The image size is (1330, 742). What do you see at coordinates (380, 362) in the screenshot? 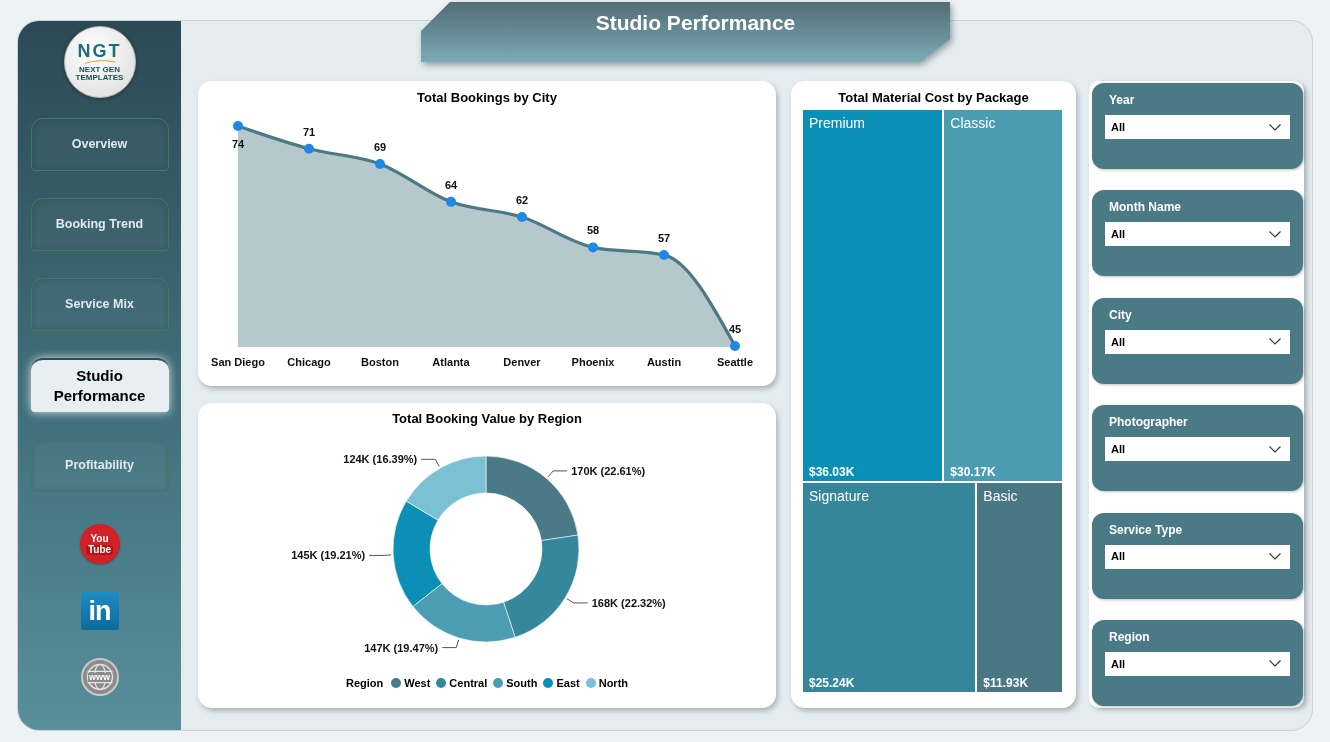
I see `axis-label: Boston` at bounding box center [380, 362].